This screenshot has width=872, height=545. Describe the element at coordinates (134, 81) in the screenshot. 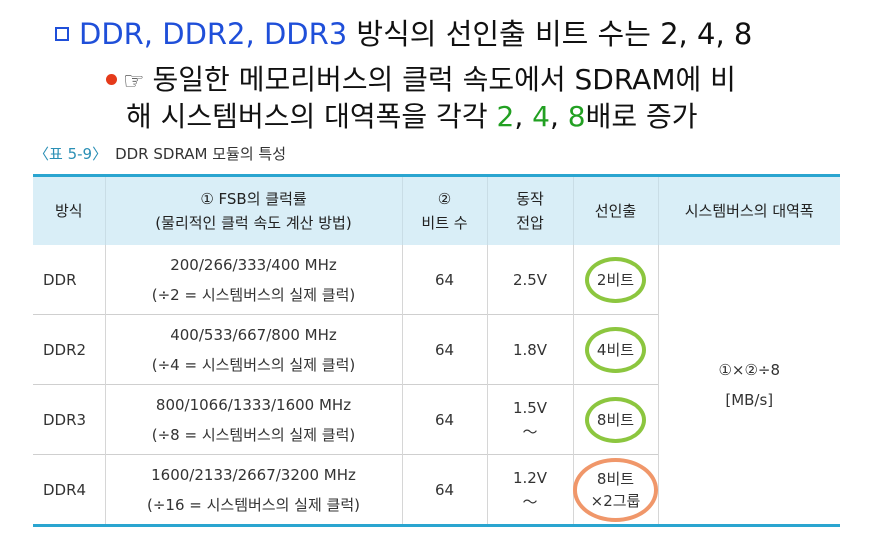

I see `pointing-hand-icon: ☞` at that location.